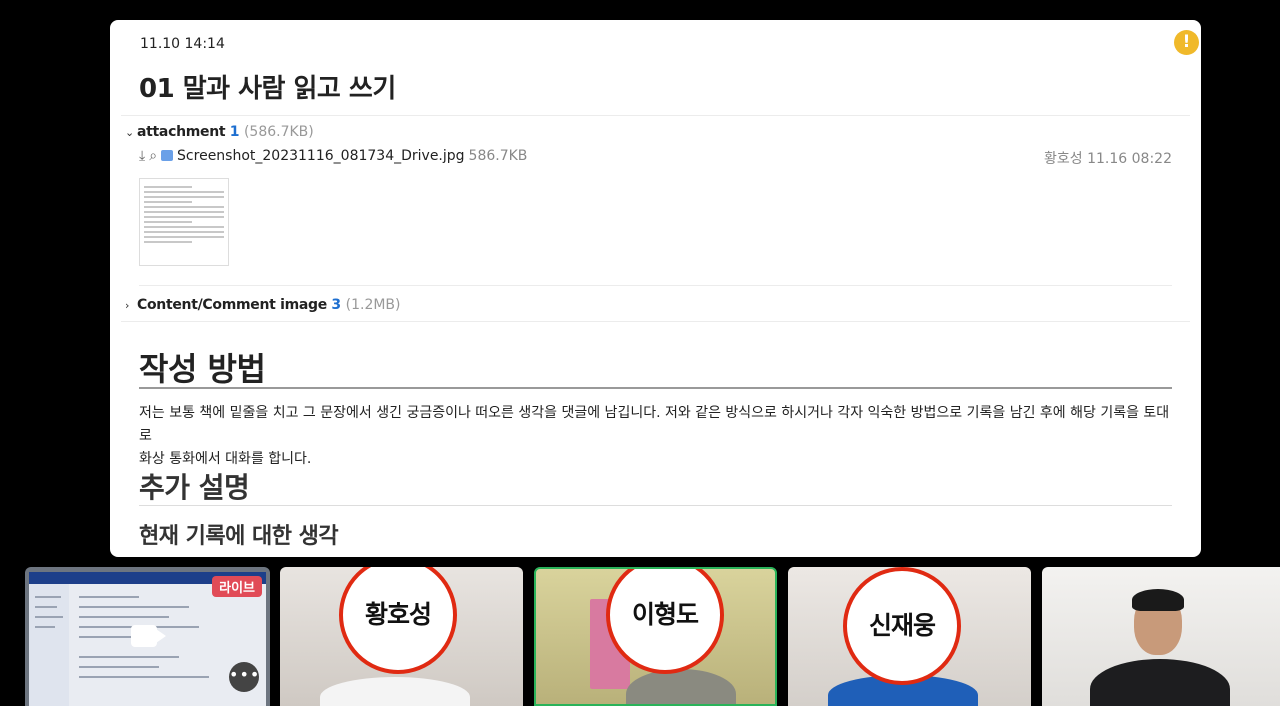 Image resolution: width=1280 pixels, height=706 pixels. Describe the element at coordinates (234, 132) in the screenshot. I see `attachment-count: 1` at that location.